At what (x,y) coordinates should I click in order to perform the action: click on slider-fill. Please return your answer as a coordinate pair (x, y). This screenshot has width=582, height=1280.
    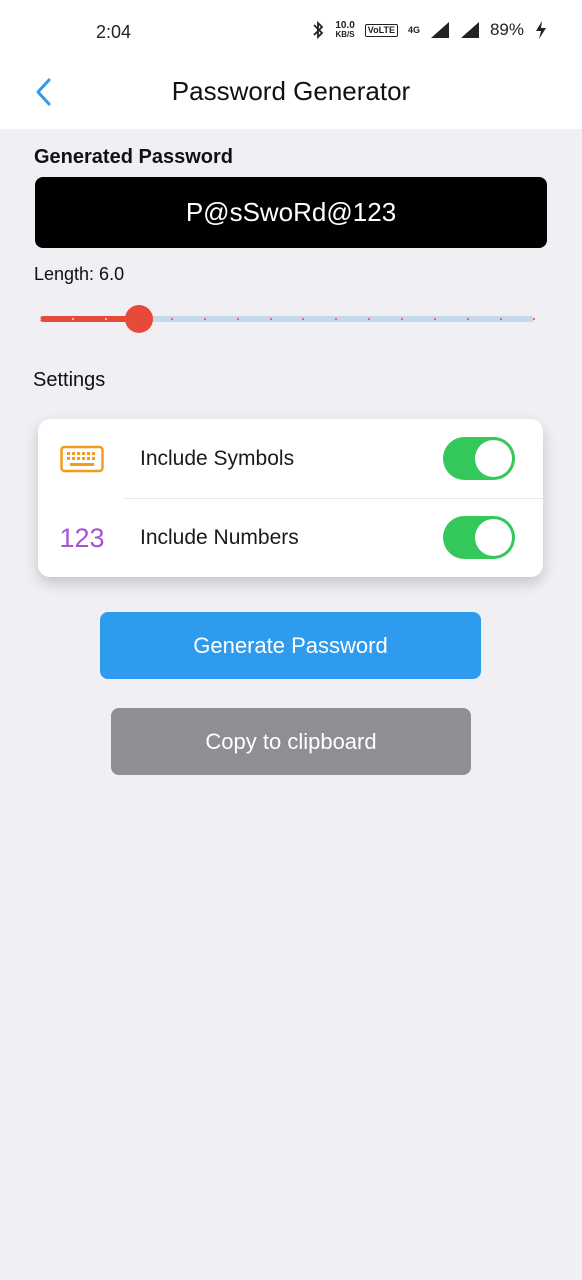
    Looking at the image, I should click on (89, 319).